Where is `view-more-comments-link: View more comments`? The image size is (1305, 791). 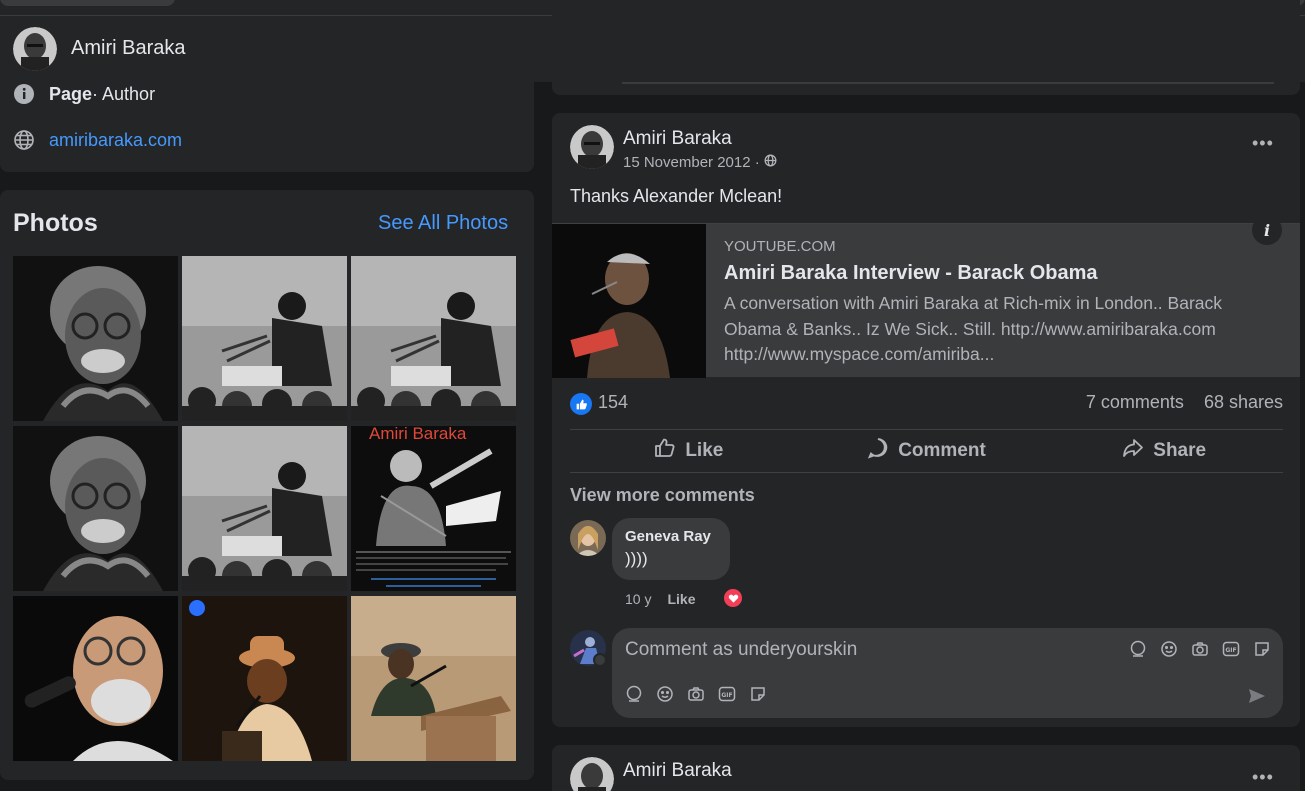
view-more-comments-link: View more comments is located at coordinates (662, 495).